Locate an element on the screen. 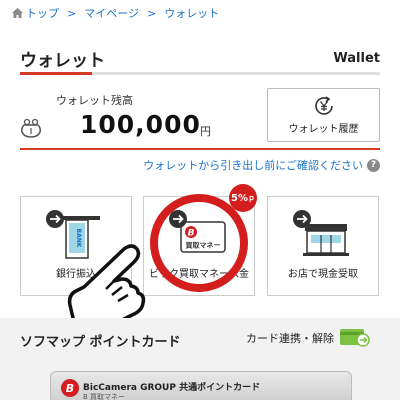  card-link-icon is located at coordinates (355, 338).